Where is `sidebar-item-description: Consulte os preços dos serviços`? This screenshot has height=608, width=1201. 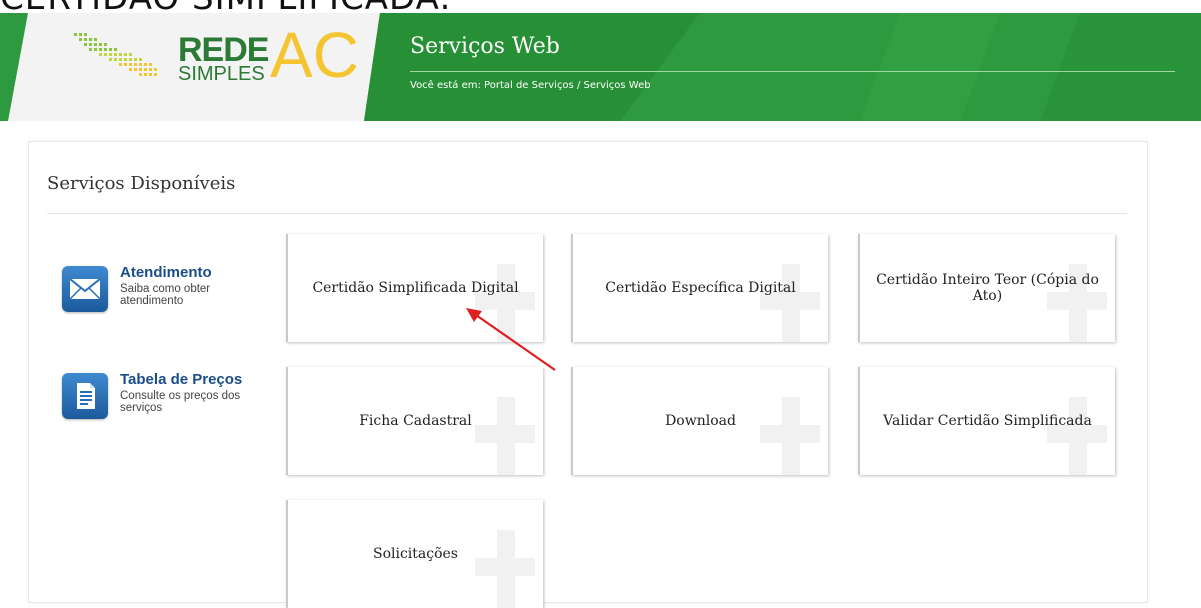 sidebar-item-description: Consulte os preços dos serviços is located at coordinates (180, 402).